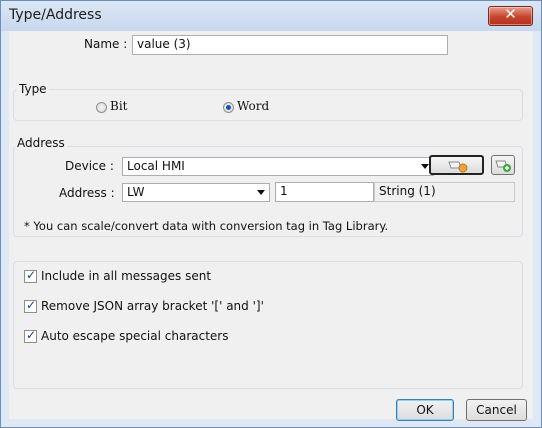  What do you see at coordinates (425, 410) in the screenshot?
I see `ok-button: OK` at bounding box center [425, 410].